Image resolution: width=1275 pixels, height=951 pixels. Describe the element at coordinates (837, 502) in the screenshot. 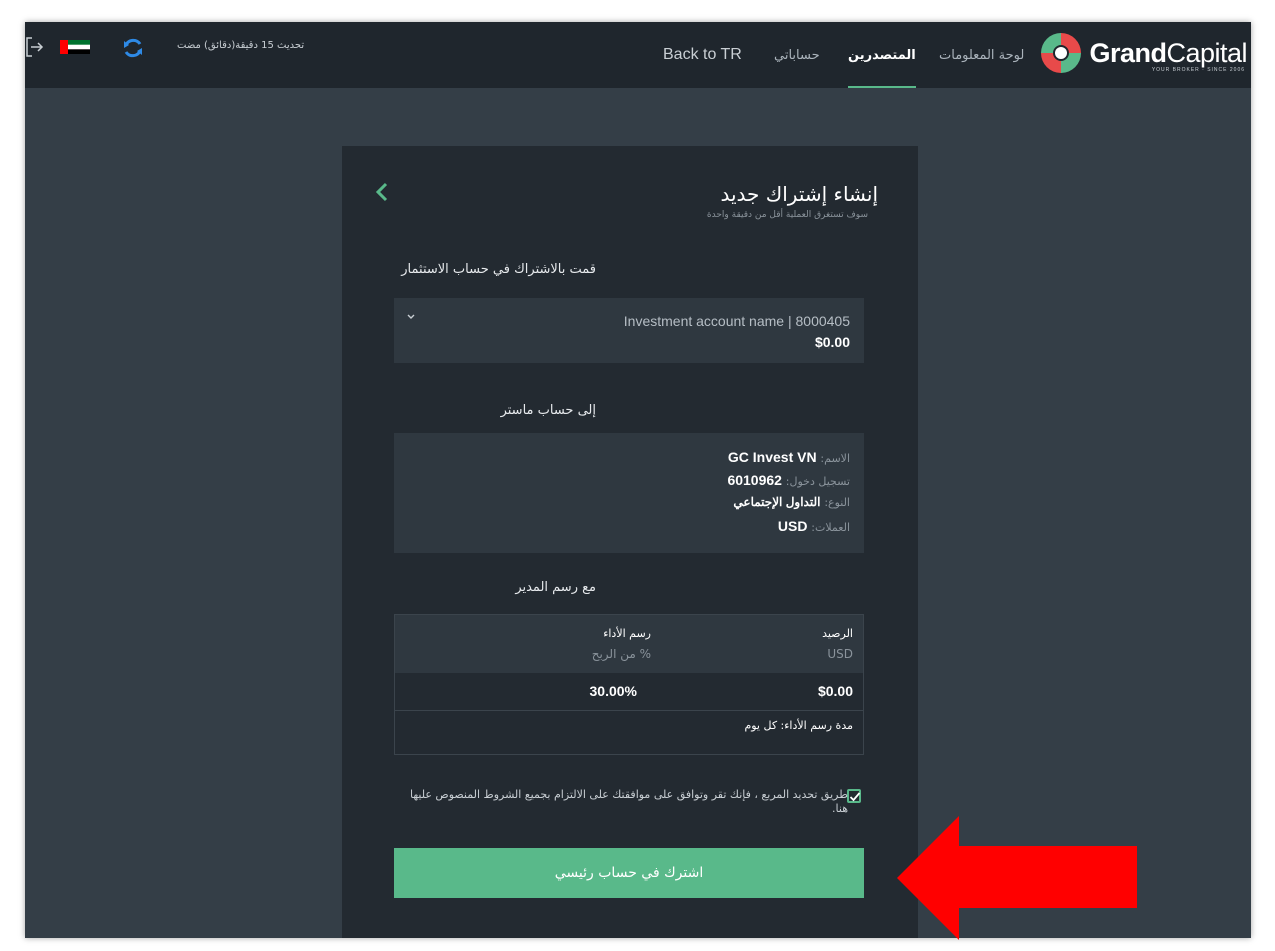

I see `master-type-key: النوع:` at that location.